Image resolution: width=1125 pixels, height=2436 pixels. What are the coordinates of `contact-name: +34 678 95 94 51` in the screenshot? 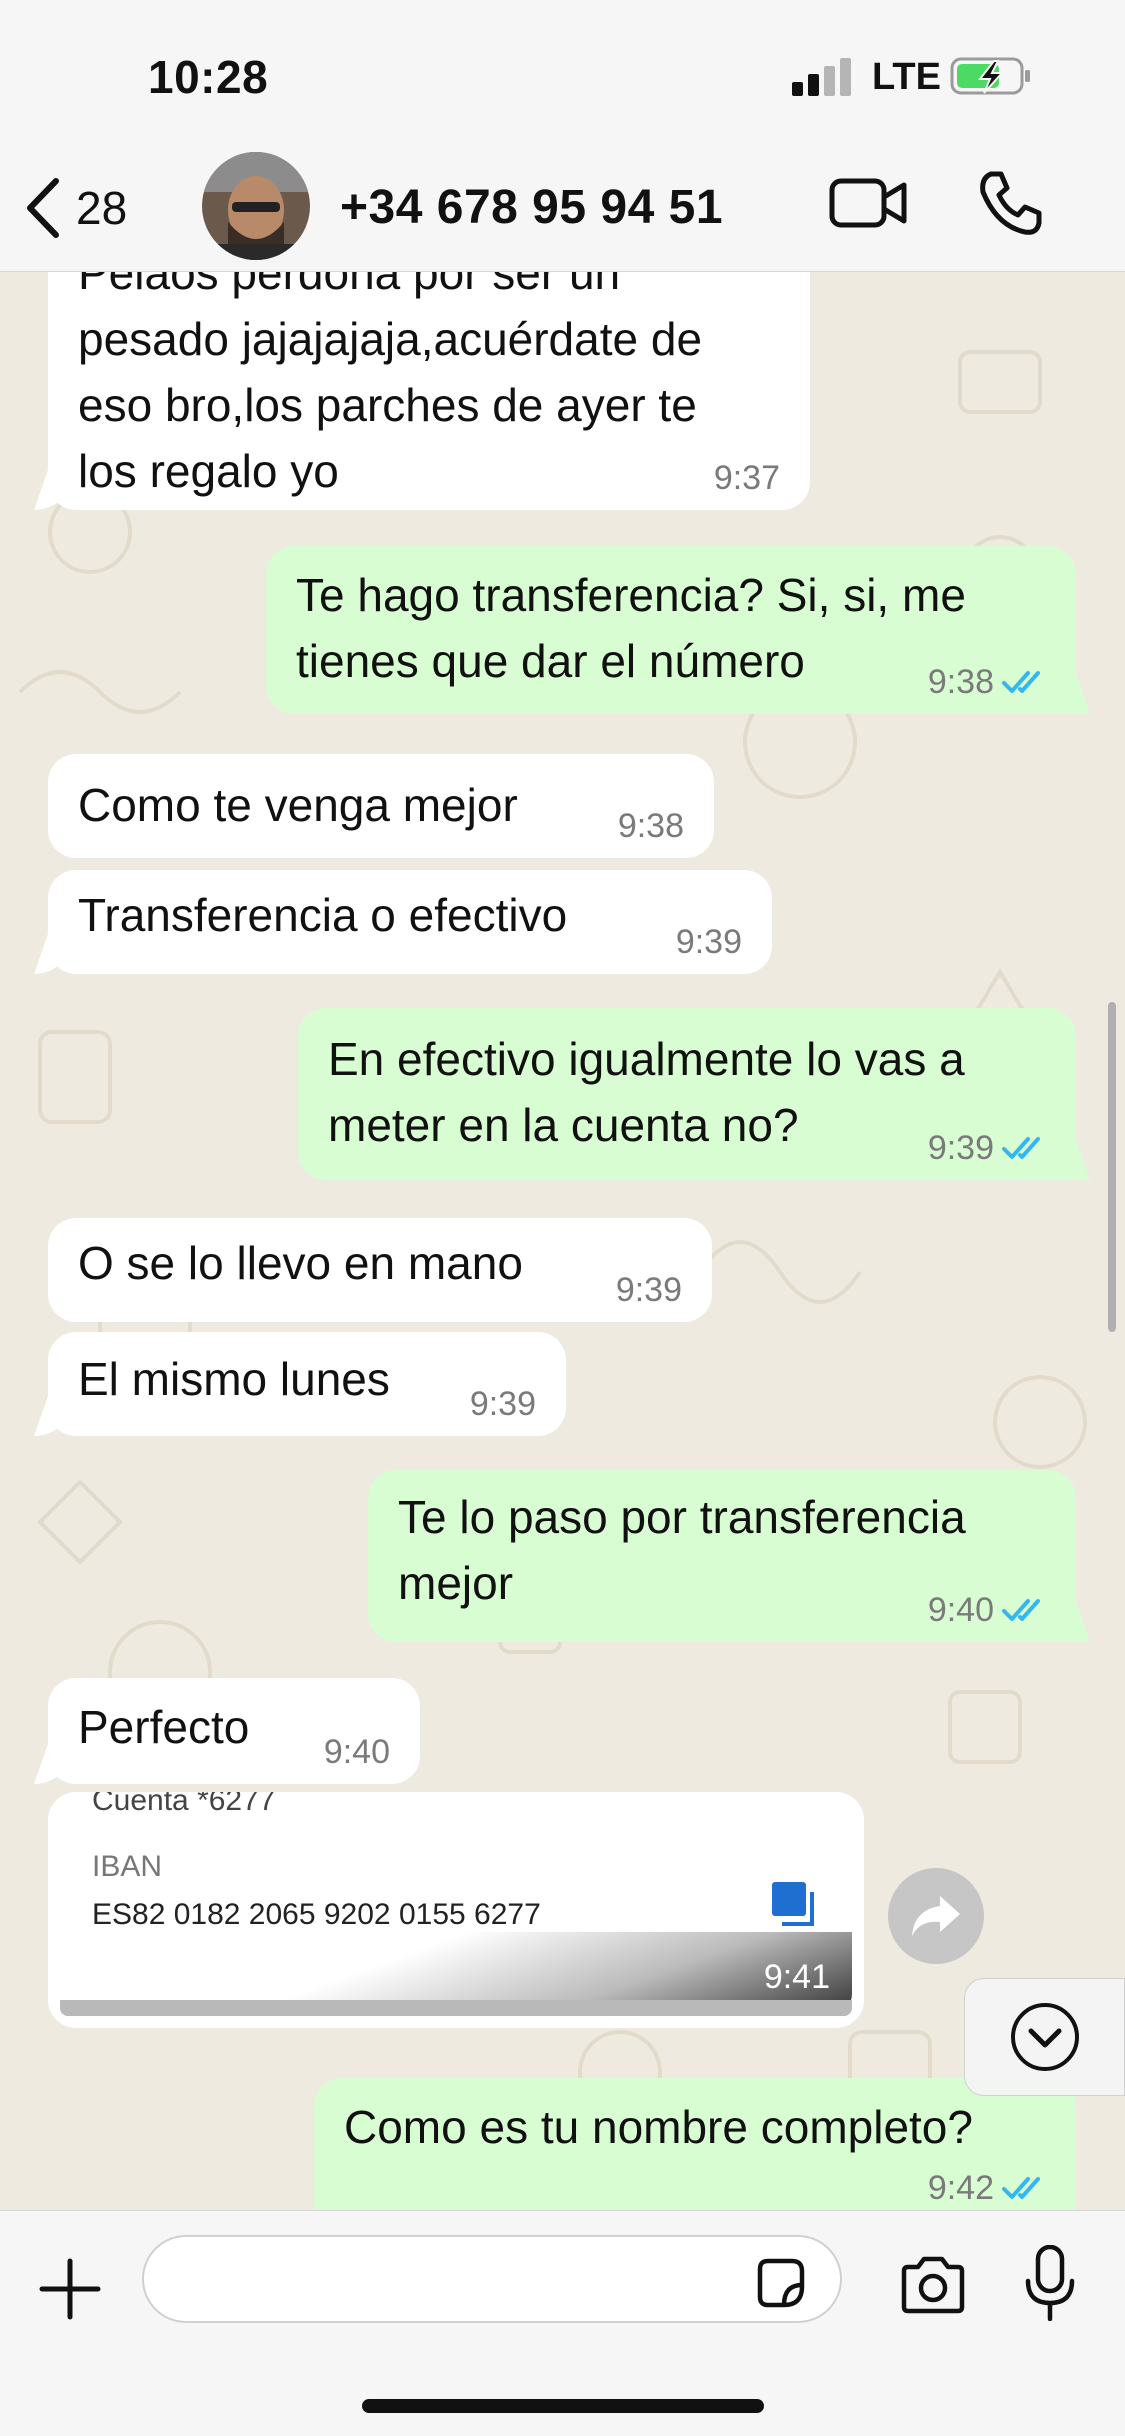 It's located at (531, 207).